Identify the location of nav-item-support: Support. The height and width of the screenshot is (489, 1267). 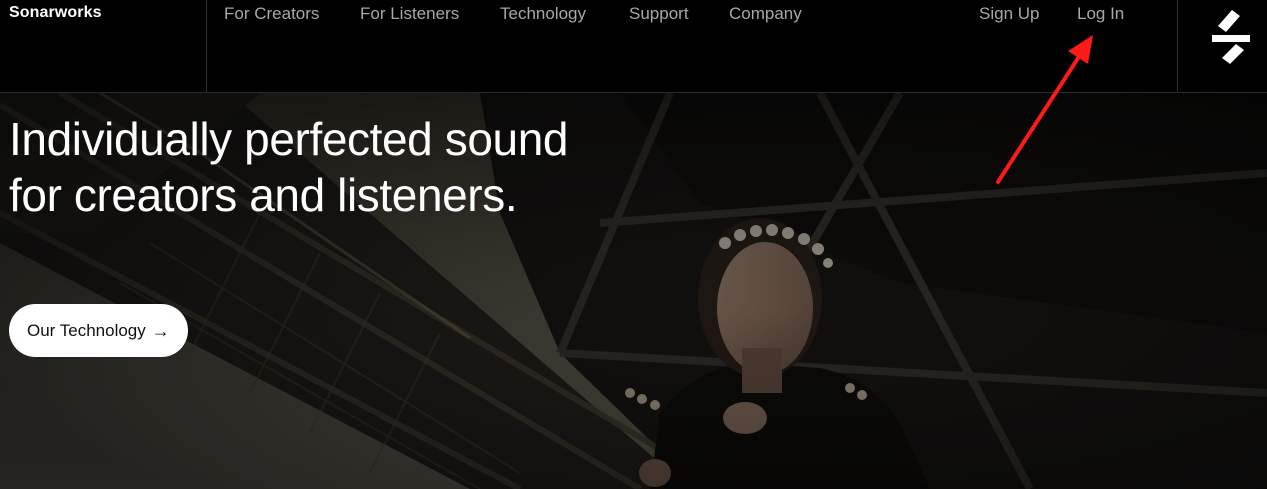
(659, 14).